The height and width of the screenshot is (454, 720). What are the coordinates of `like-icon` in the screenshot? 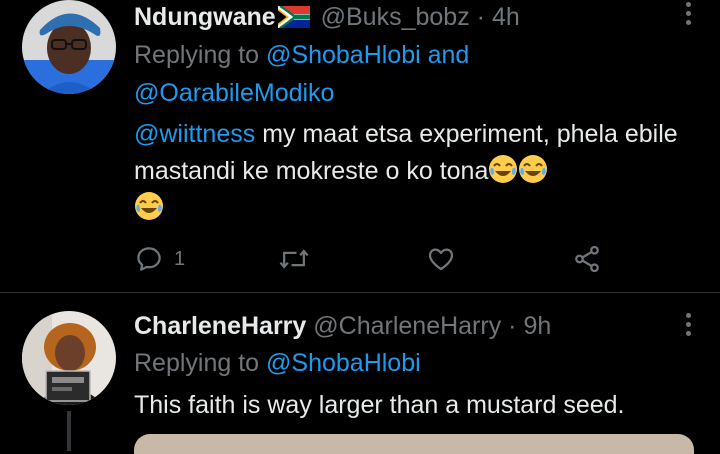 It's located at (441, 259).